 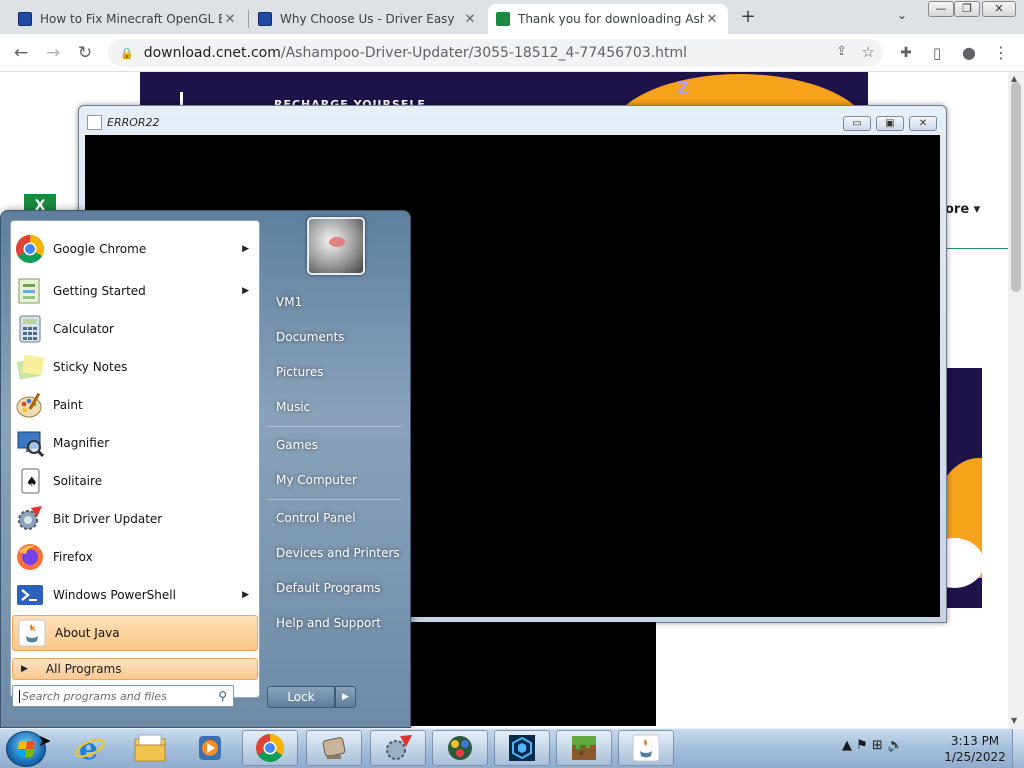 I want to click on side-ad-image, so click(x=963, y=488).